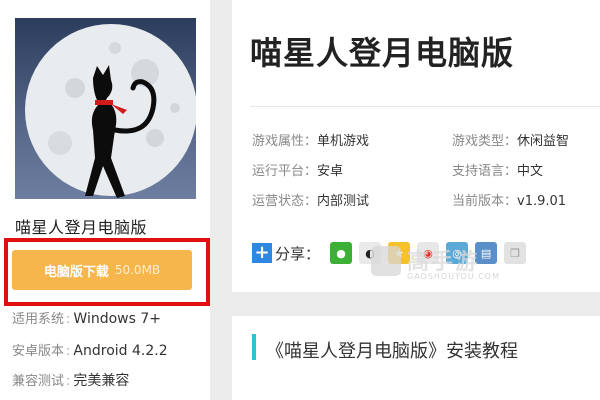 The height and width of the screenshot is (400, 600). What do you see at coordinates (137, 270) in the screenshot?
I see `download-size: 50.0MB` at bounding box center [137, 270].